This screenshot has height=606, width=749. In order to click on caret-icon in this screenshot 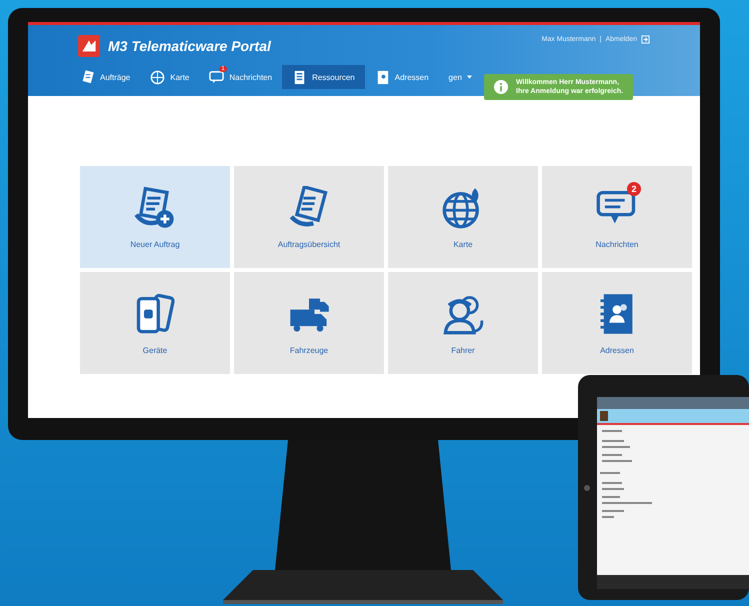, I will do `click(469, 77)`.